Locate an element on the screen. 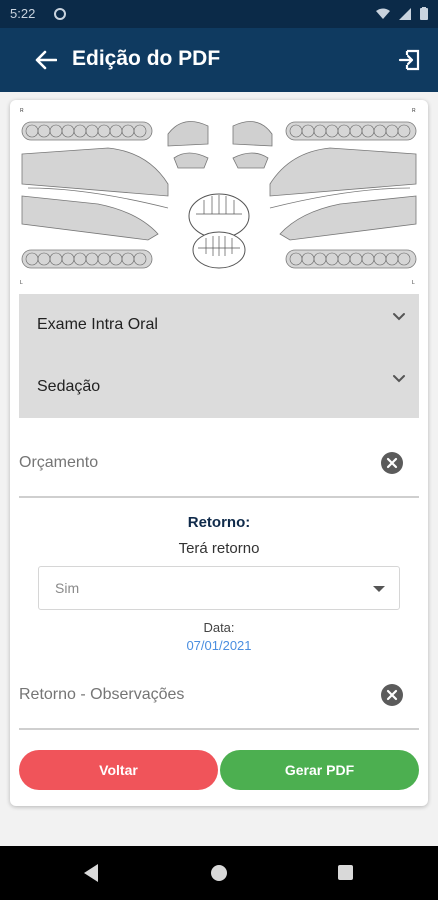 This screenshot has height=900, width=438. observacoes-label: Retorno - Observações is located at coordinates (102, 694).